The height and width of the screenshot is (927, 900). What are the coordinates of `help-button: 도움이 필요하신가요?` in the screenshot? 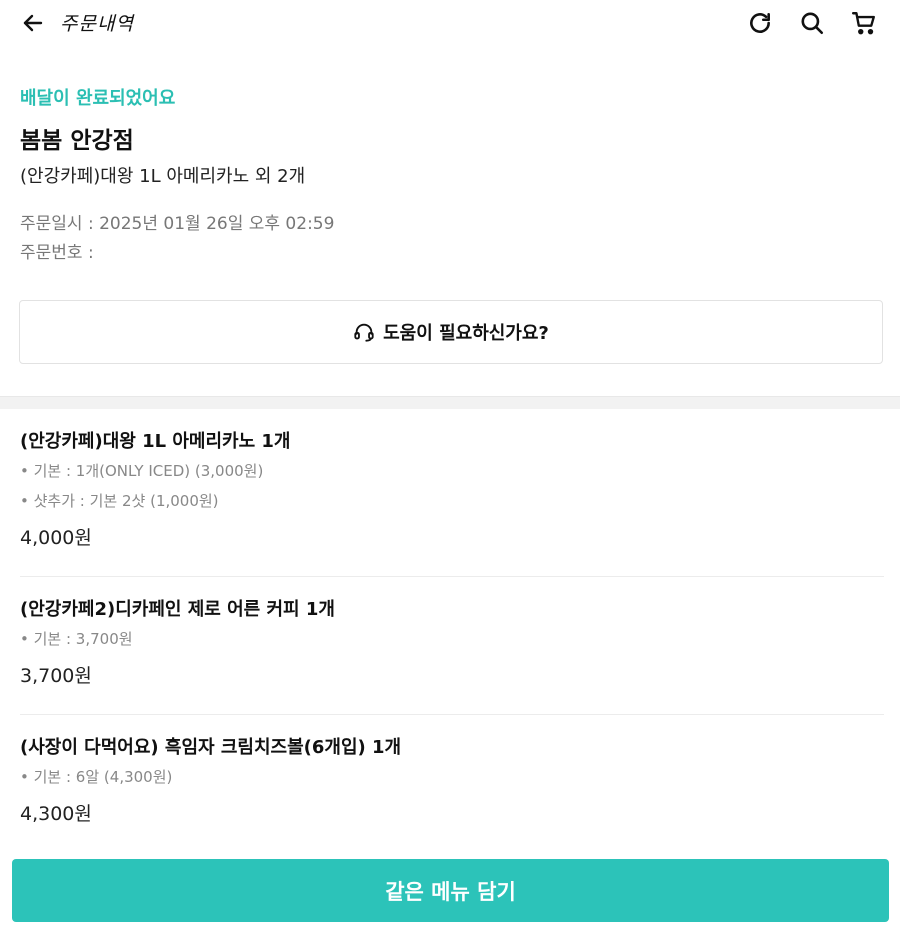 It's located at (451, 332).